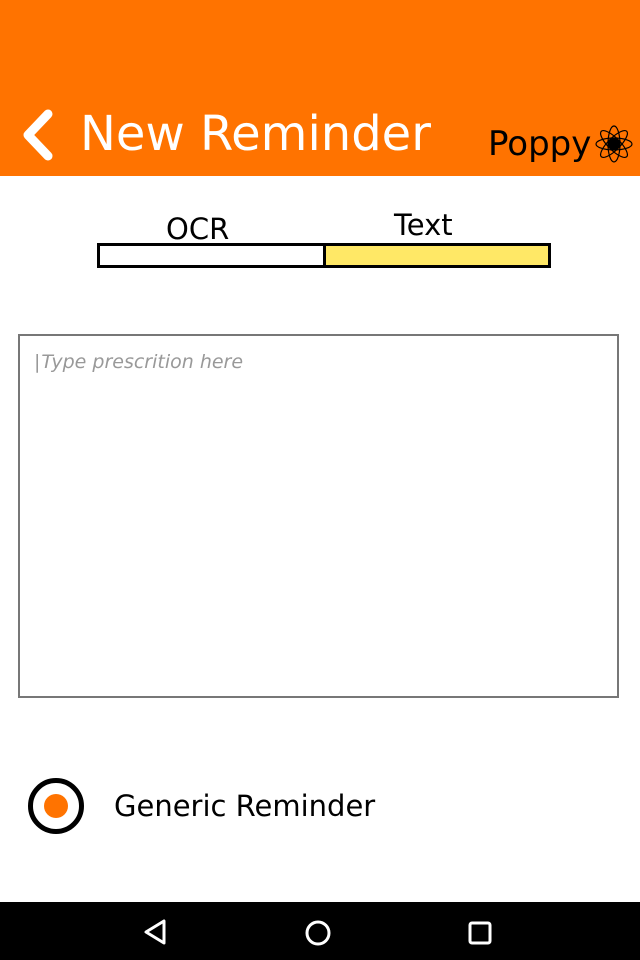 This screenshot has width=640, height=960. Describe the element at coordinates (142, 362) in the screenshot. I see `placeholder-text: Type prescrition here` at that location.